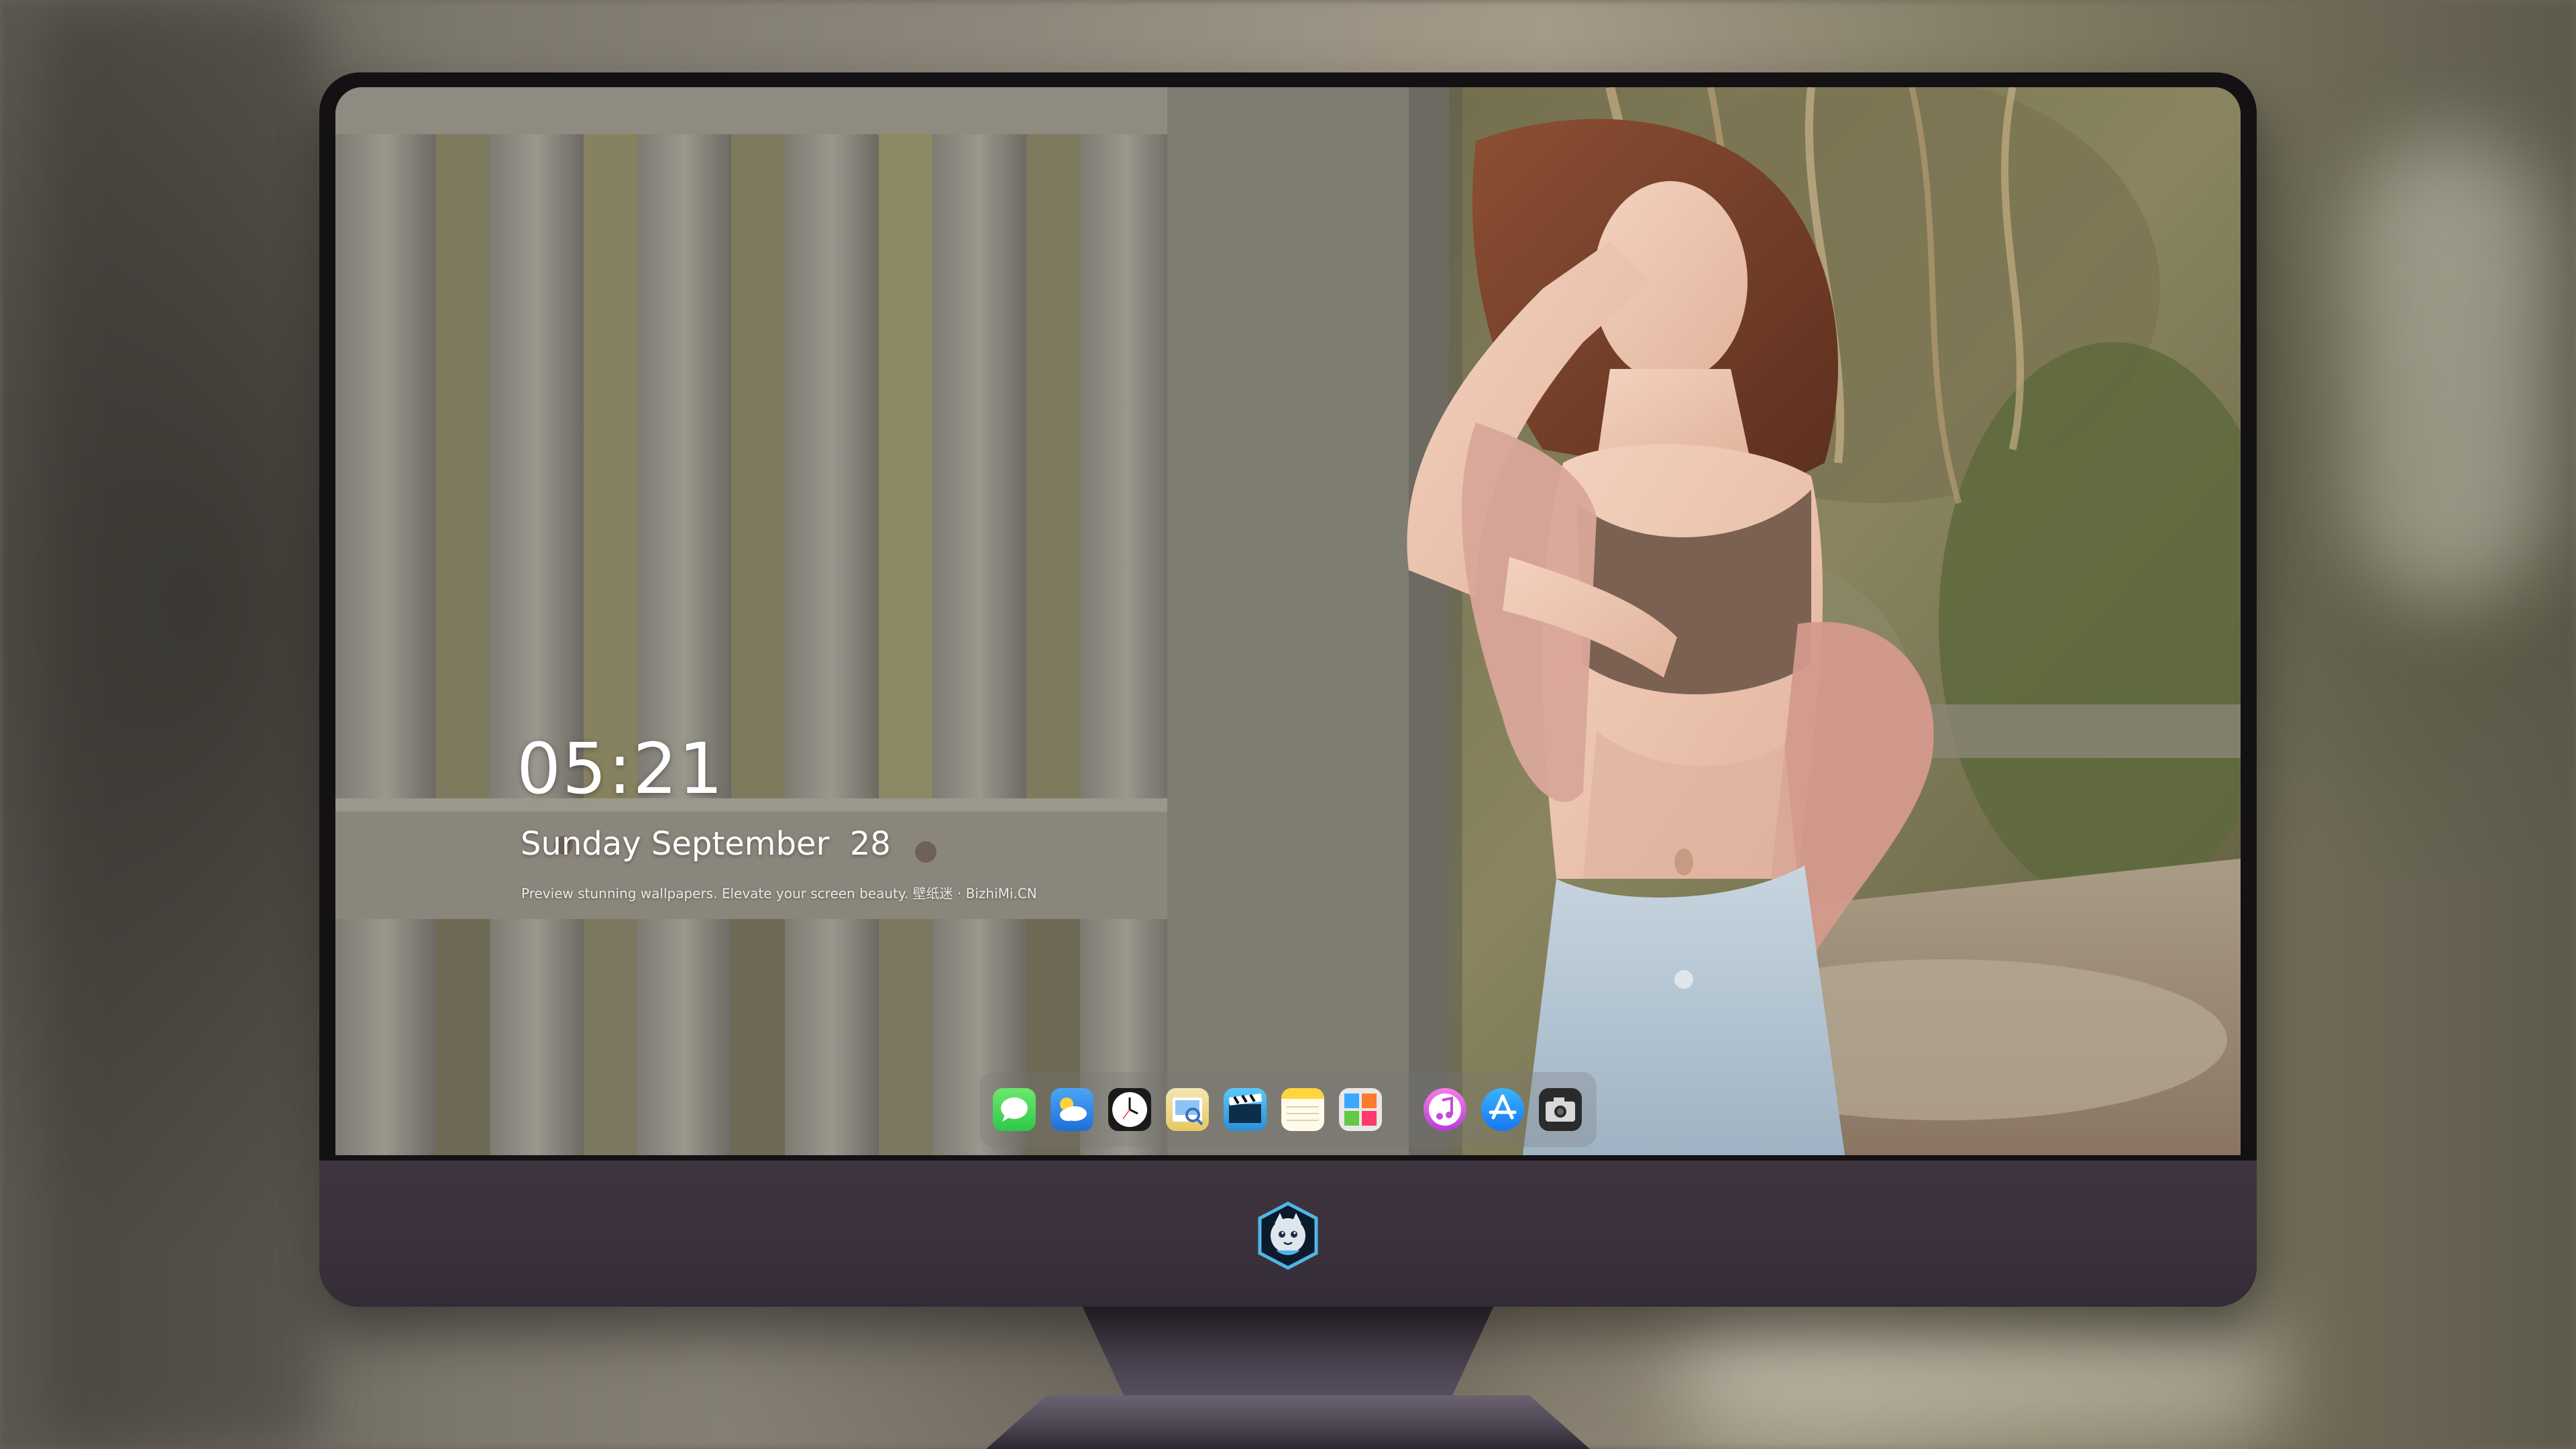 The image size is (2576, 1449). I want to click on dock, so click(1288, 1109).